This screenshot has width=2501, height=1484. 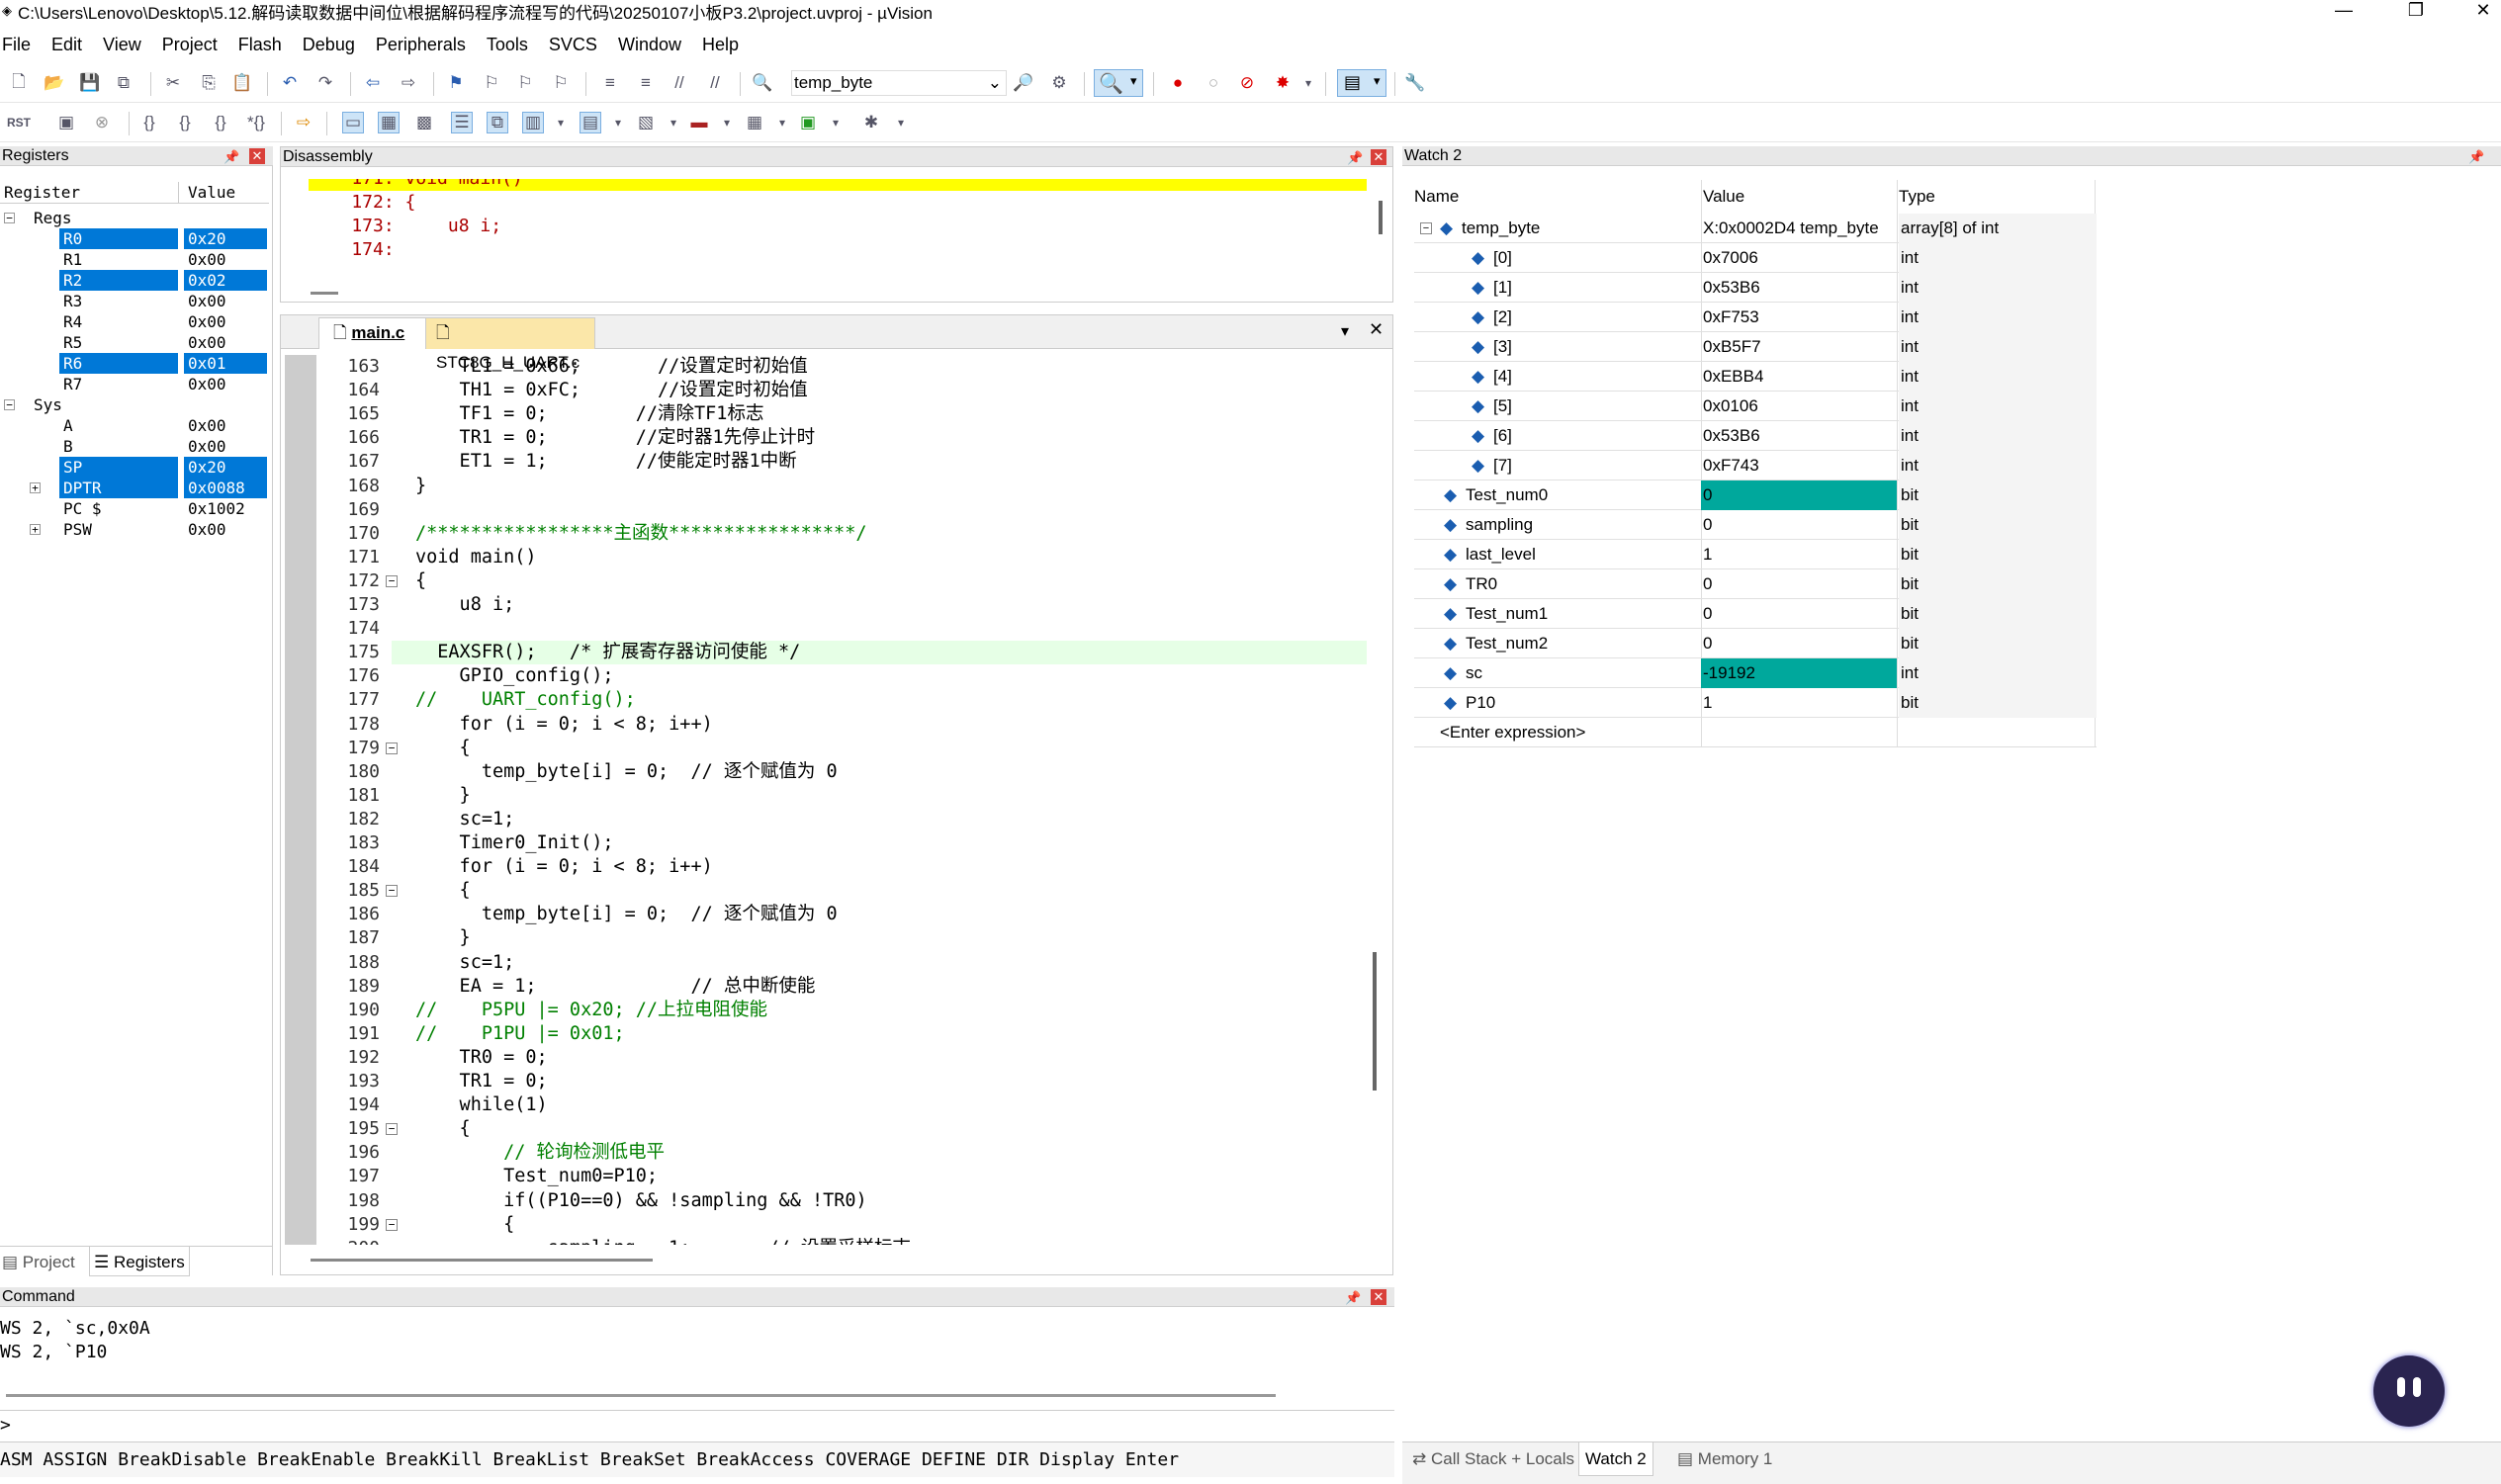 I want to click on bookmark-prev-icon: ⚐, so click(x=492, y=83).